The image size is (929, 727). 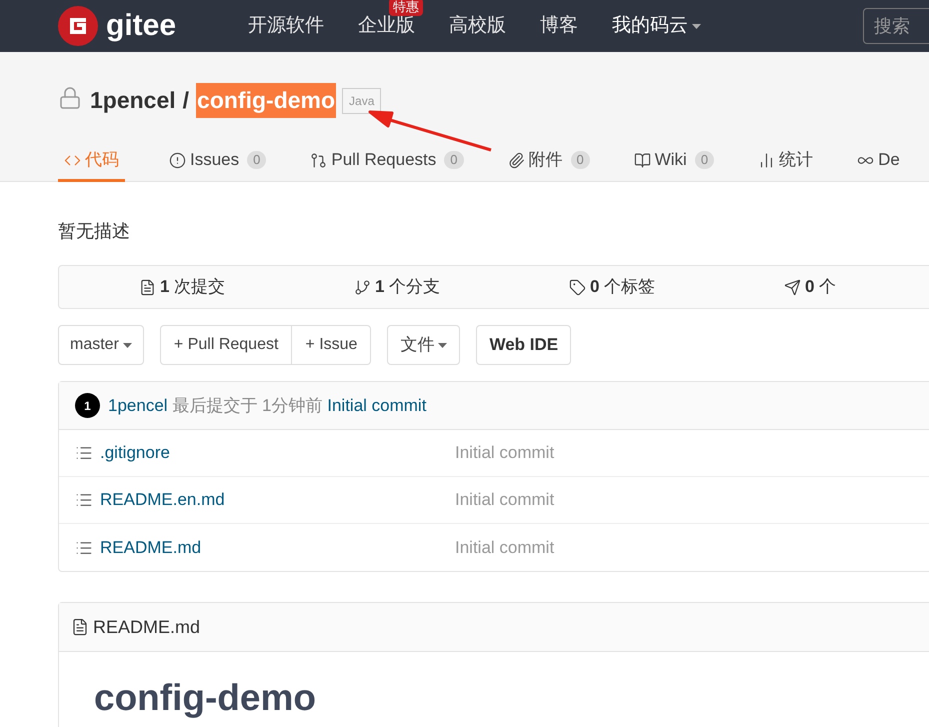 I want to click on pull-request-icon, so click(x=319, y=160).